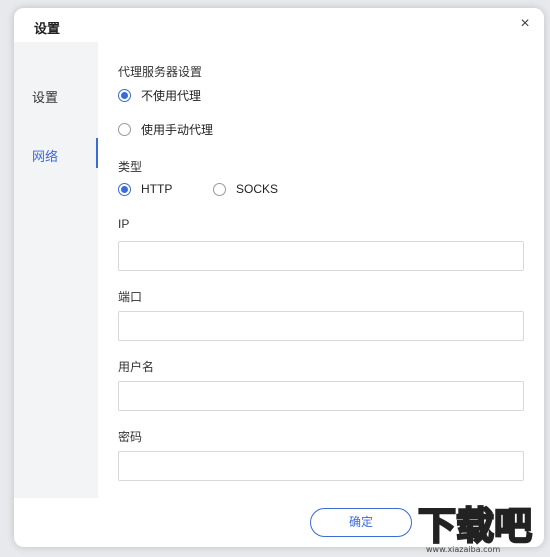 Image resolution: width=550 pixels, height=557 pixels. What do you see at coordinates (124, 224) in the screenshot?
I see `ip-label: IP` at bounding box center [124, 224].